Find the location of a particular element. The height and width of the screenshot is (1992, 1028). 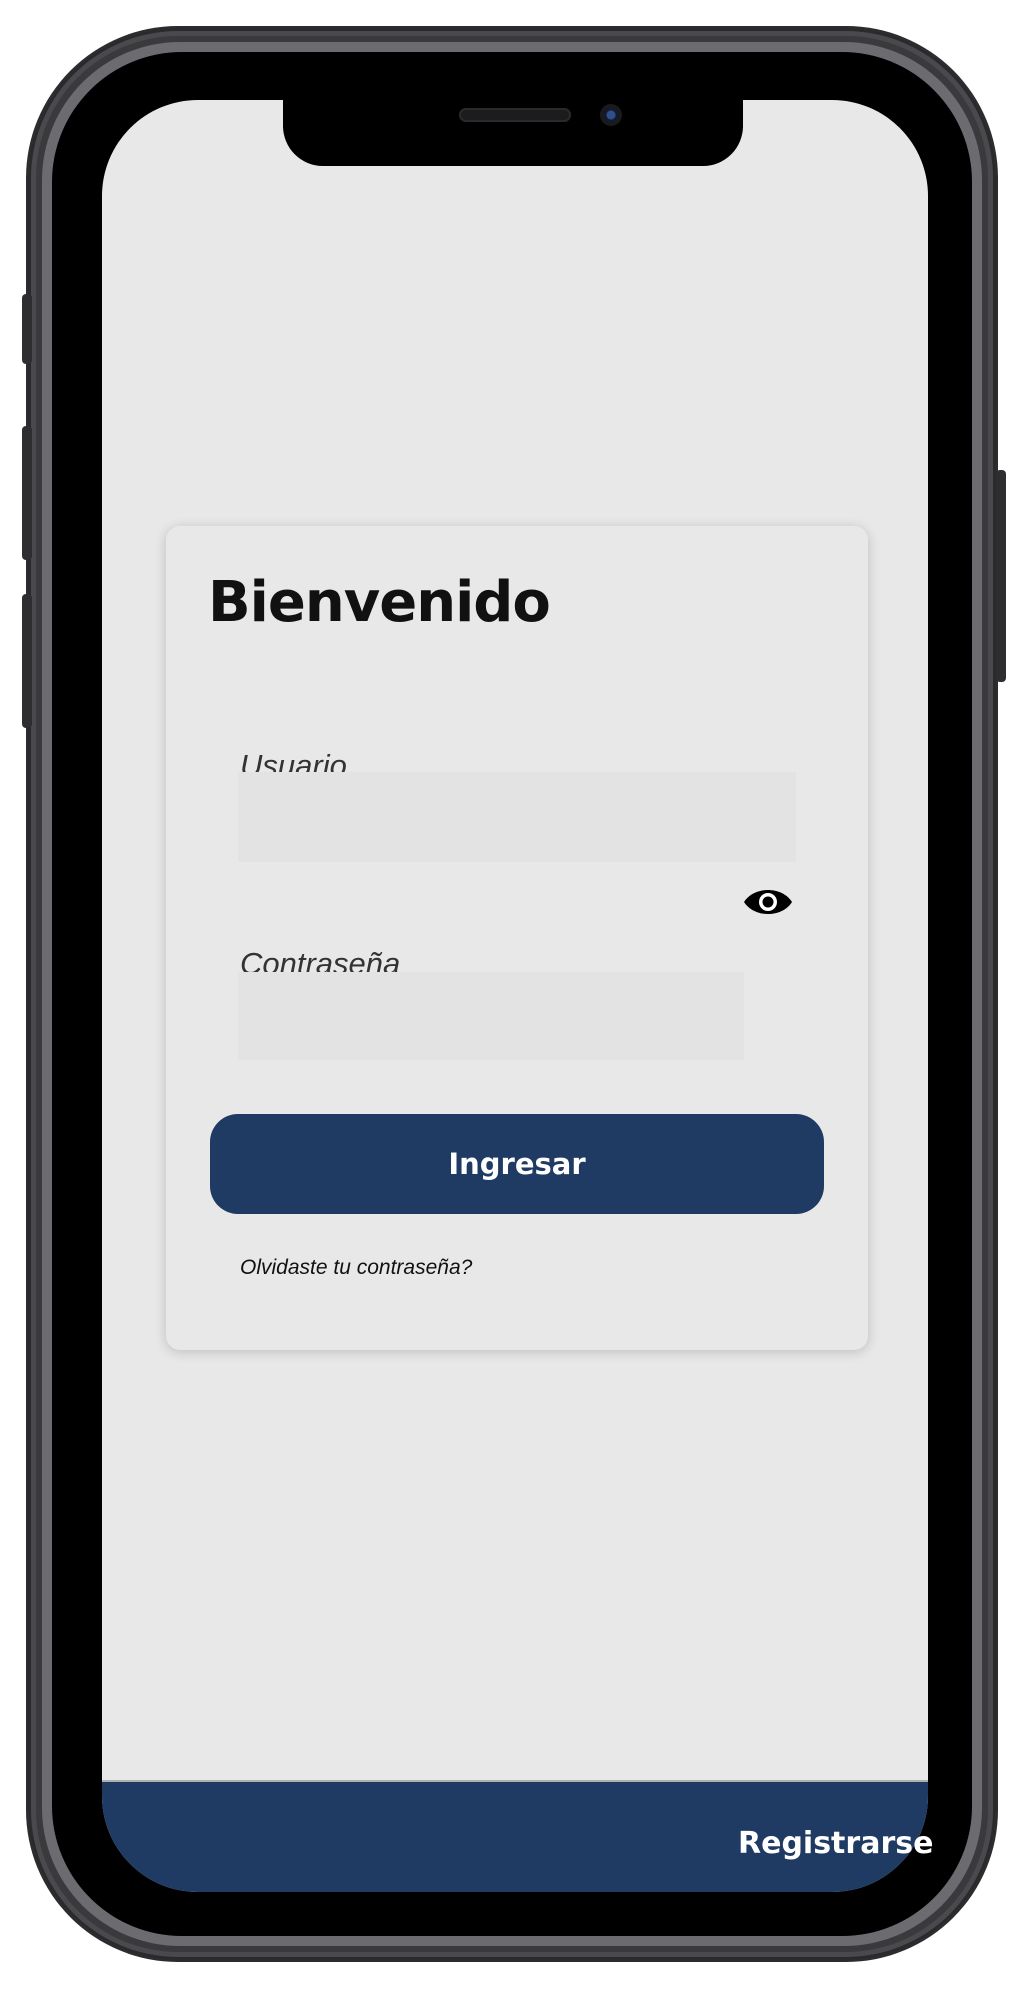

power-button is located at coordinates (1001, 576).